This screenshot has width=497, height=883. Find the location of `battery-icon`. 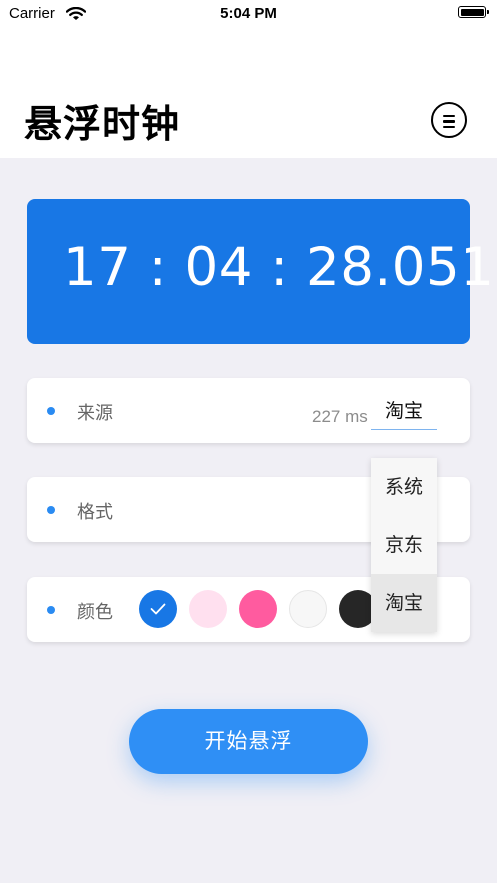

battery-icon is located at coordinates (473, 12).